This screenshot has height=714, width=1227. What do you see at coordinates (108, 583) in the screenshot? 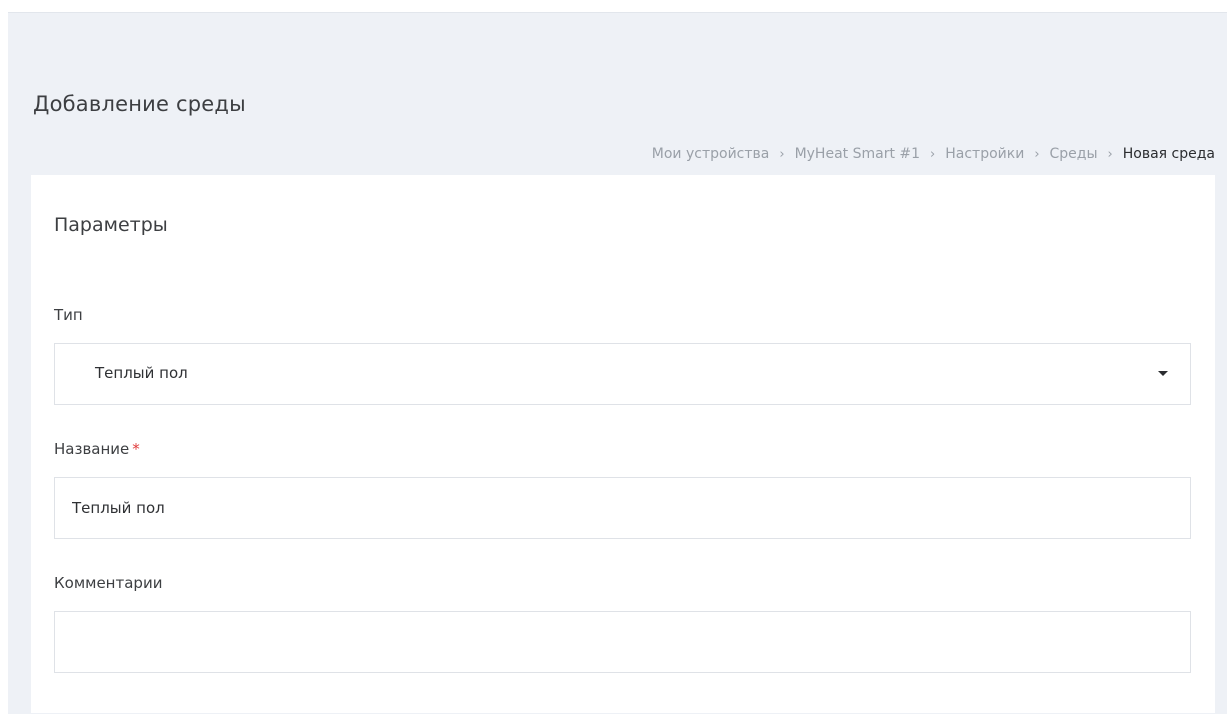
I see `comment-label: Комментарии` at bounding box center [108, 583].